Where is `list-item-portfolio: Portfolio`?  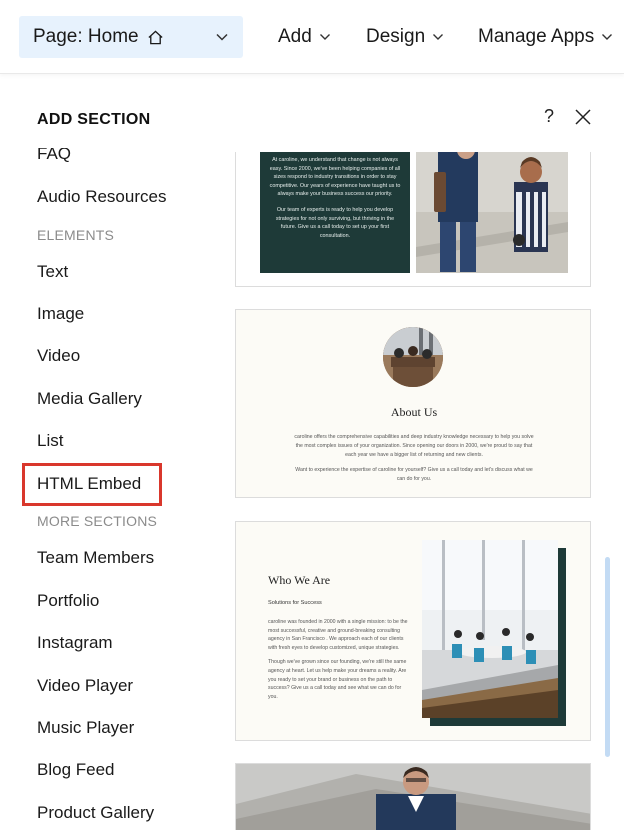
list-item-portfolio: Portfolio is located at coordinates (68, 601).